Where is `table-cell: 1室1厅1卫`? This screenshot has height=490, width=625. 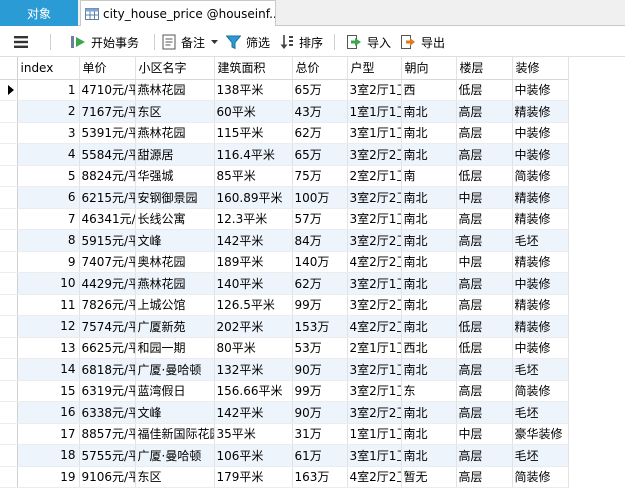
table-cell: 1室1厅1卫 is located at coordinates (374, 111).